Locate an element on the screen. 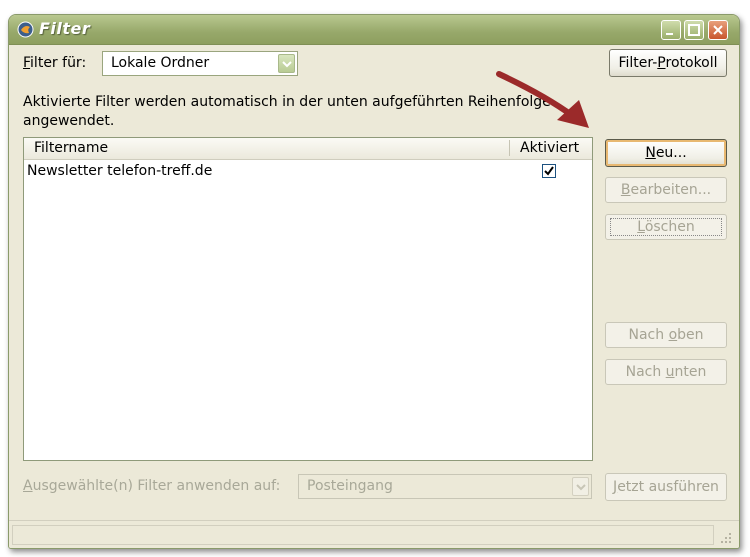  minimize-icon is located at coordinates (669, 34).